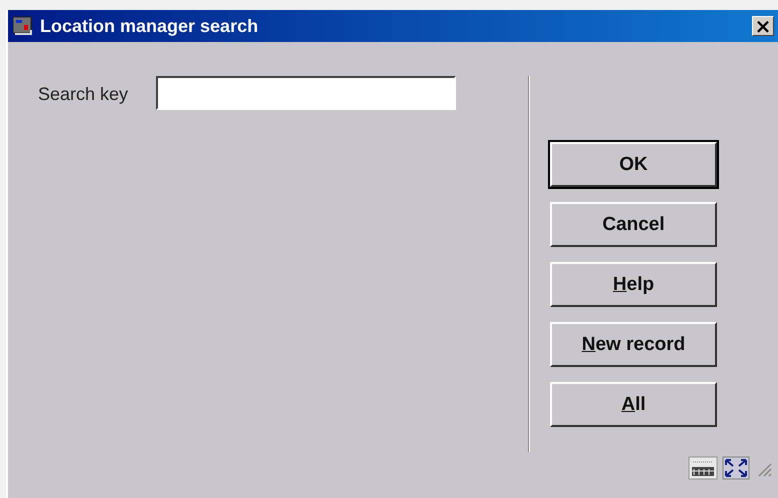 The width and height of the screenshot is (778, 498). Describe the element at coordinates (633, 404) in the screenshot. I see `dialog-button: All` at that location.